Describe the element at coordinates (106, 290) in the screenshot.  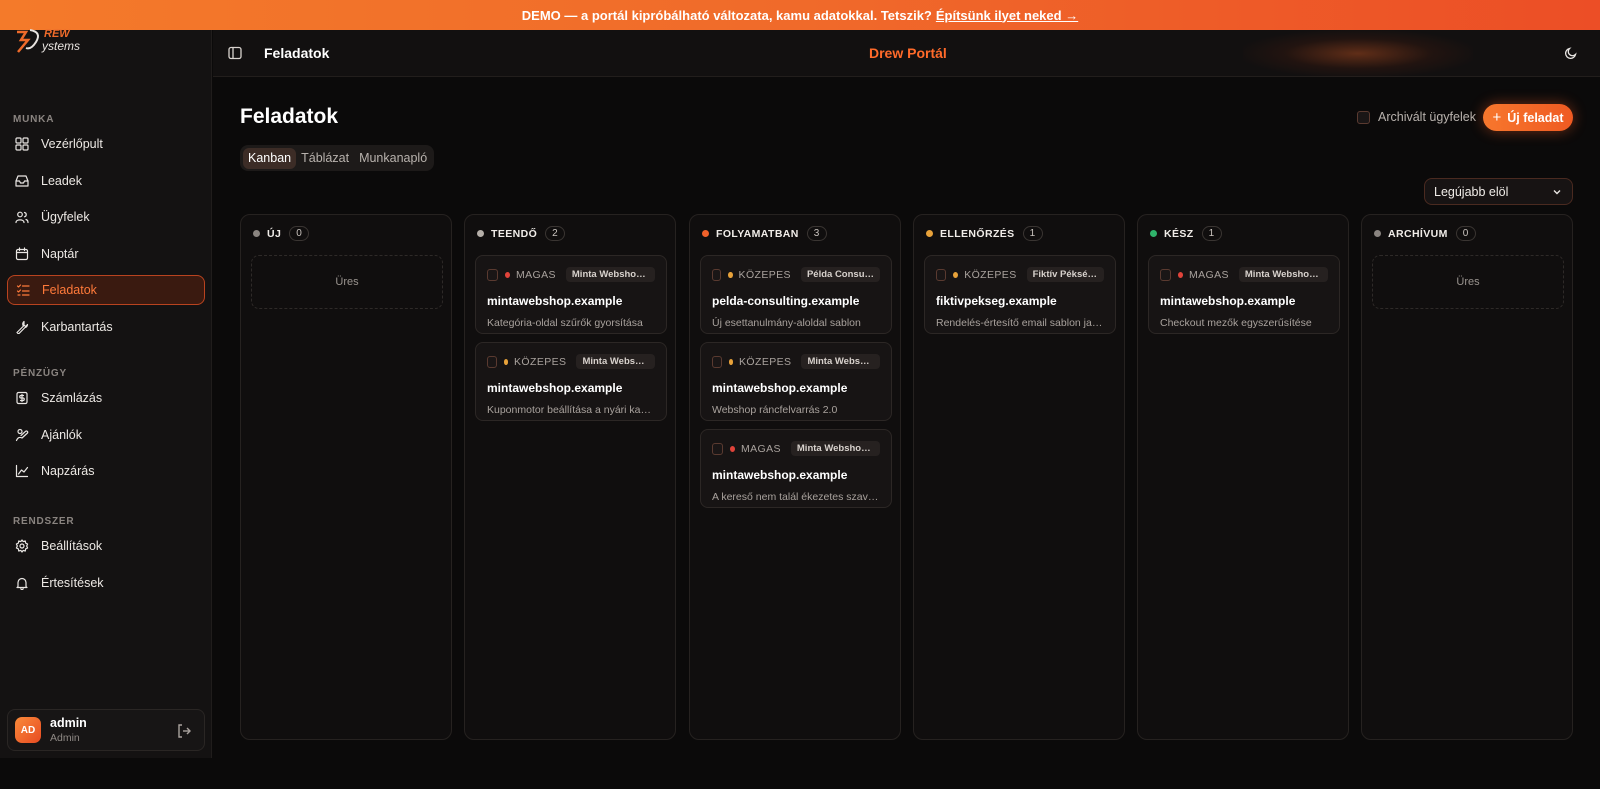
I see `sidebar-item-tasks: Feladatok` at that location.